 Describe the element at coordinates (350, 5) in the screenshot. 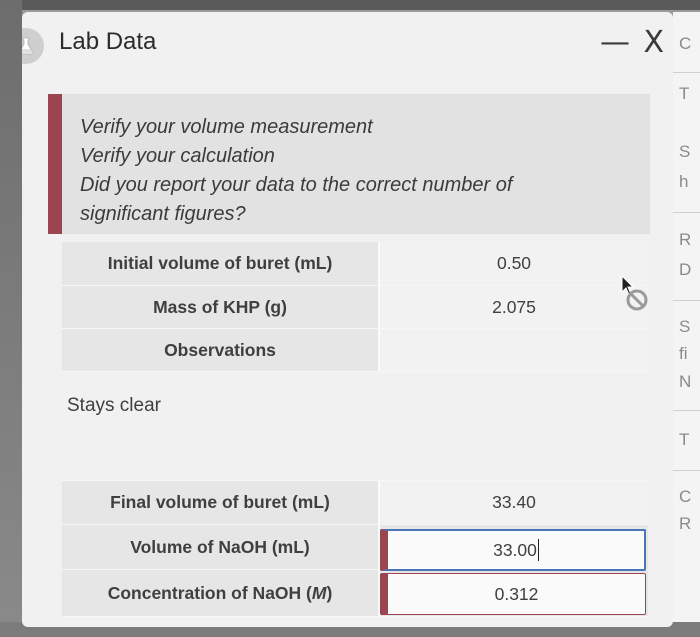

I see `background-top` at that location.